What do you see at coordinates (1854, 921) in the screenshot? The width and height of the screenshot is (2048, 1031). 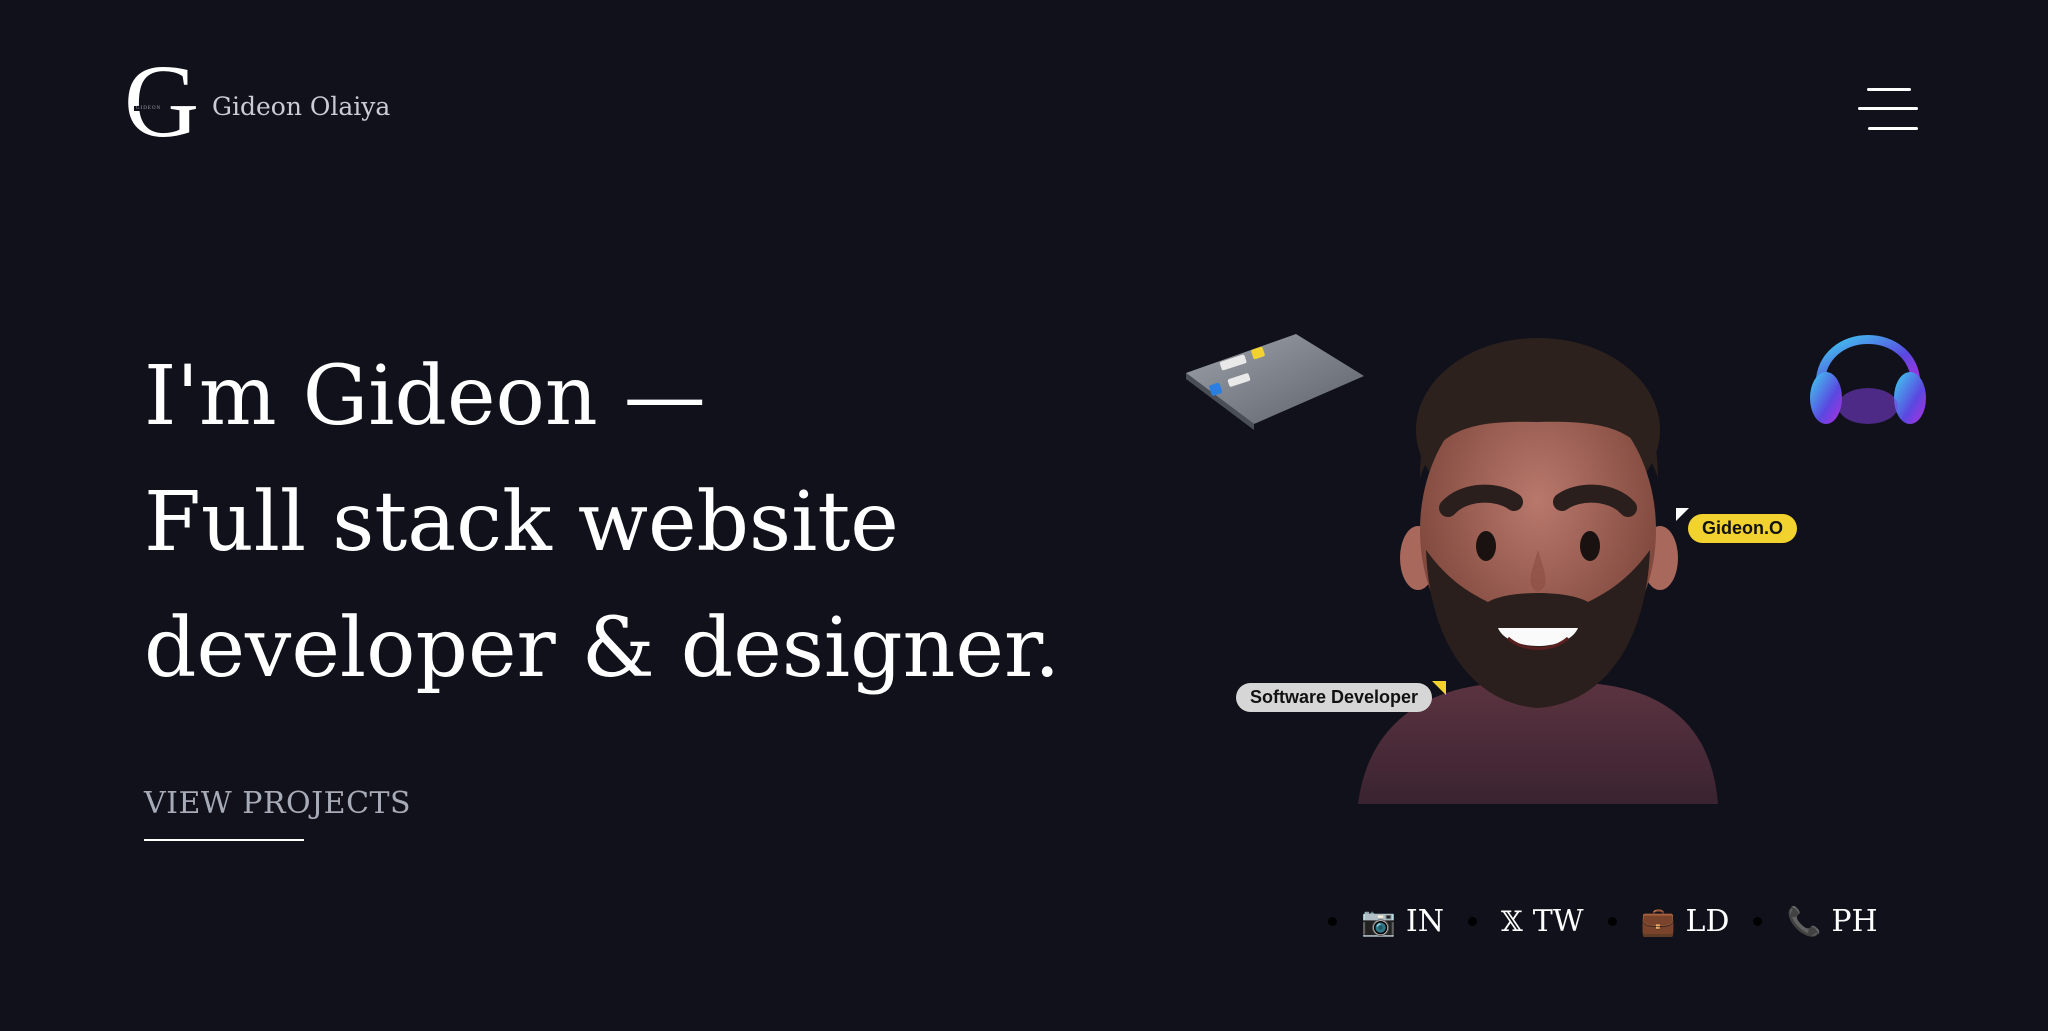 I see `social-label: PH` at bounding box center [1854, 921].